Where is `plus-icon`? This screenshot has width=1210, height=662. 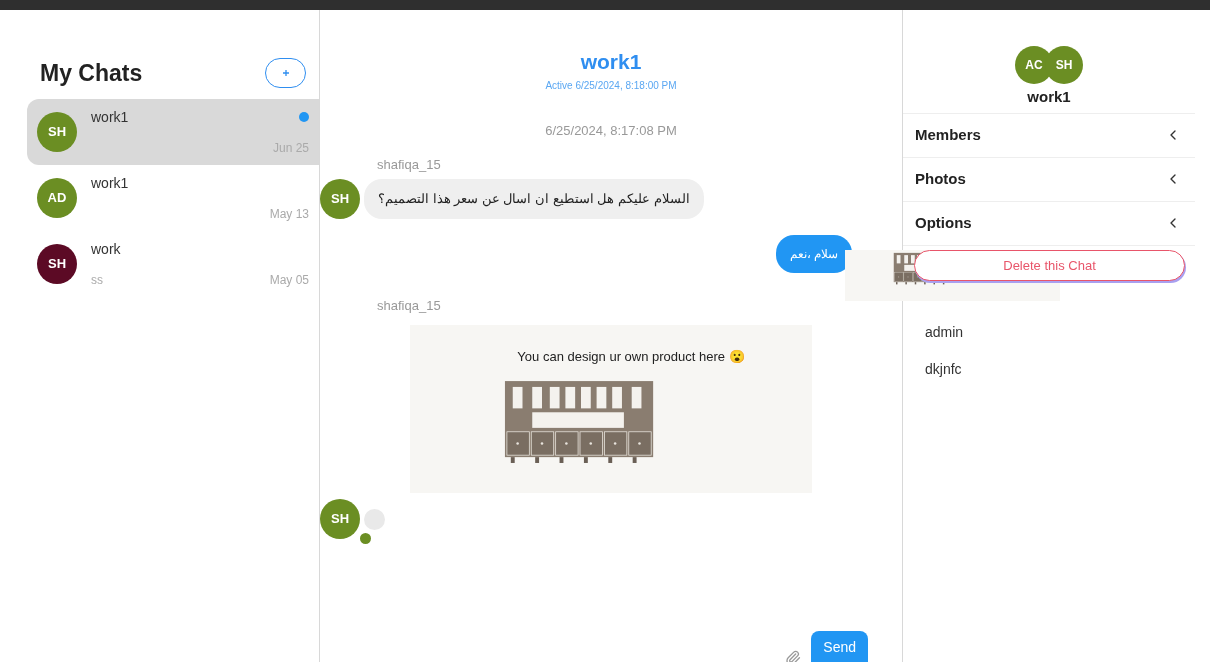
plus-icon is located at coordinates (285, 73).